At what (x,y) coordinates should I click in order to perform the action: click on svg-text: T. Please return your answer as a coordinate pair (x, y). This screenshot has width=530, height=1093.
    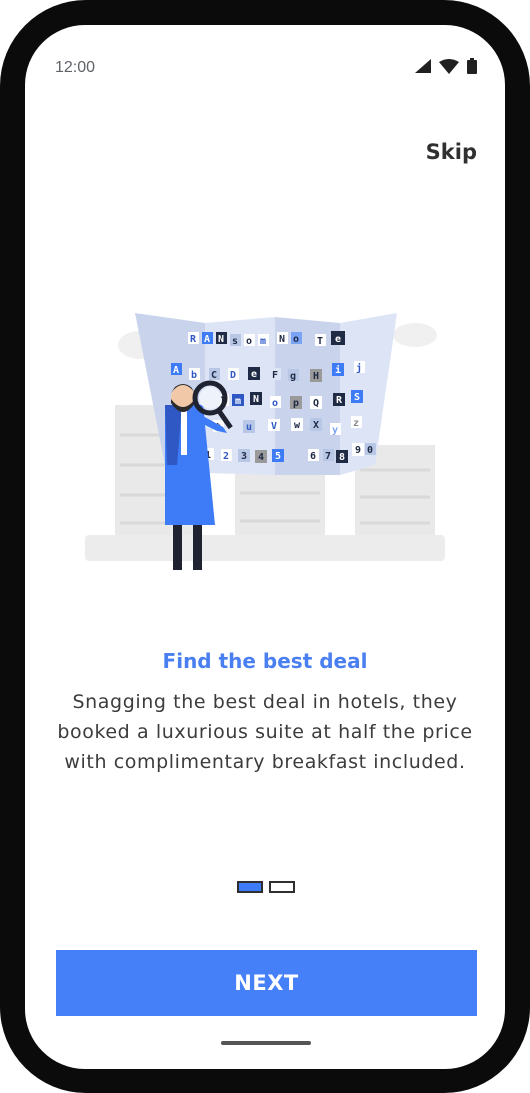
    Looking at the image, I should click on (320, 341).